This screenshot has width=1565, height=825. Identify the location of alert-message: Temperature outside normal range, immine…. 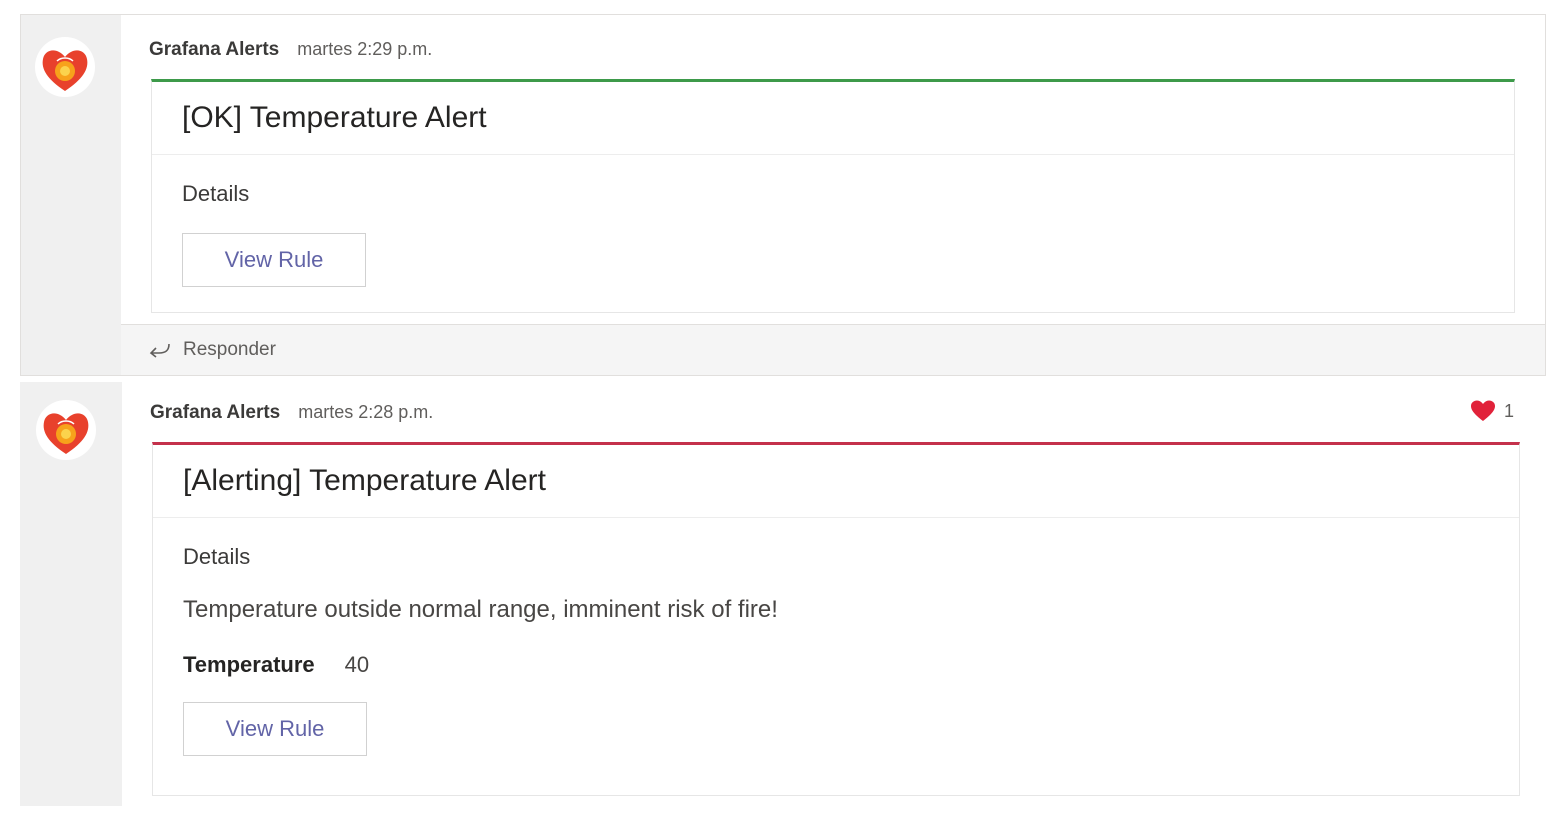
(480, 609).